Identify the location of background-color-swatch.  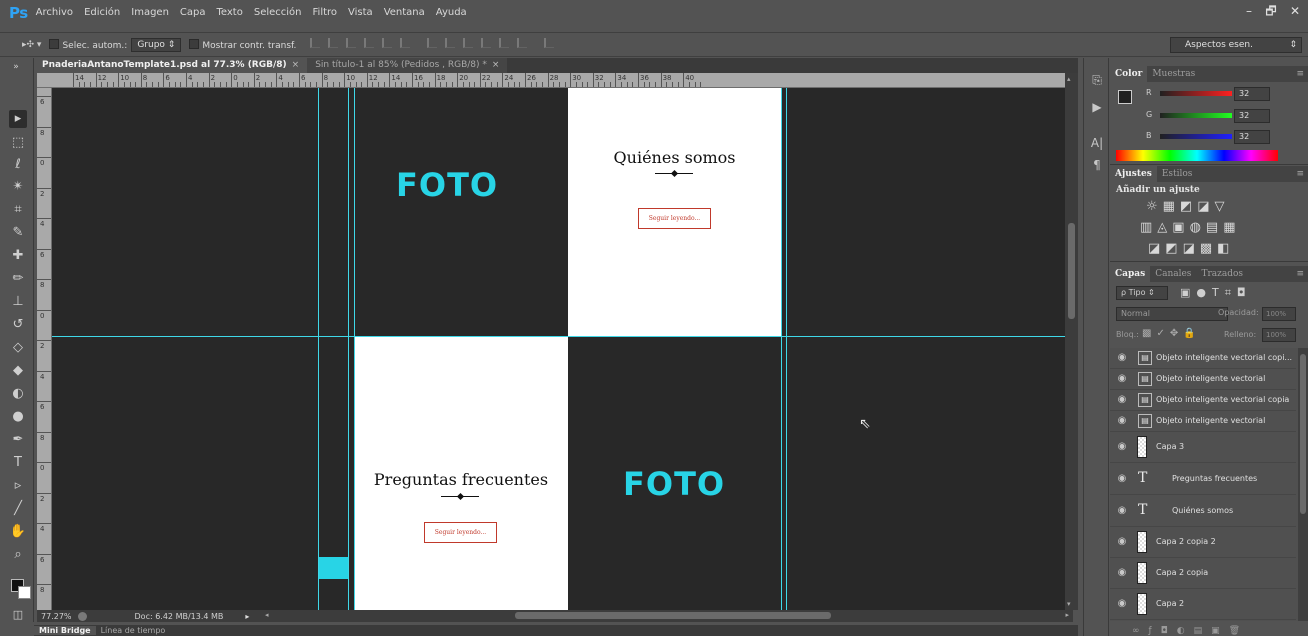
(24, 592).